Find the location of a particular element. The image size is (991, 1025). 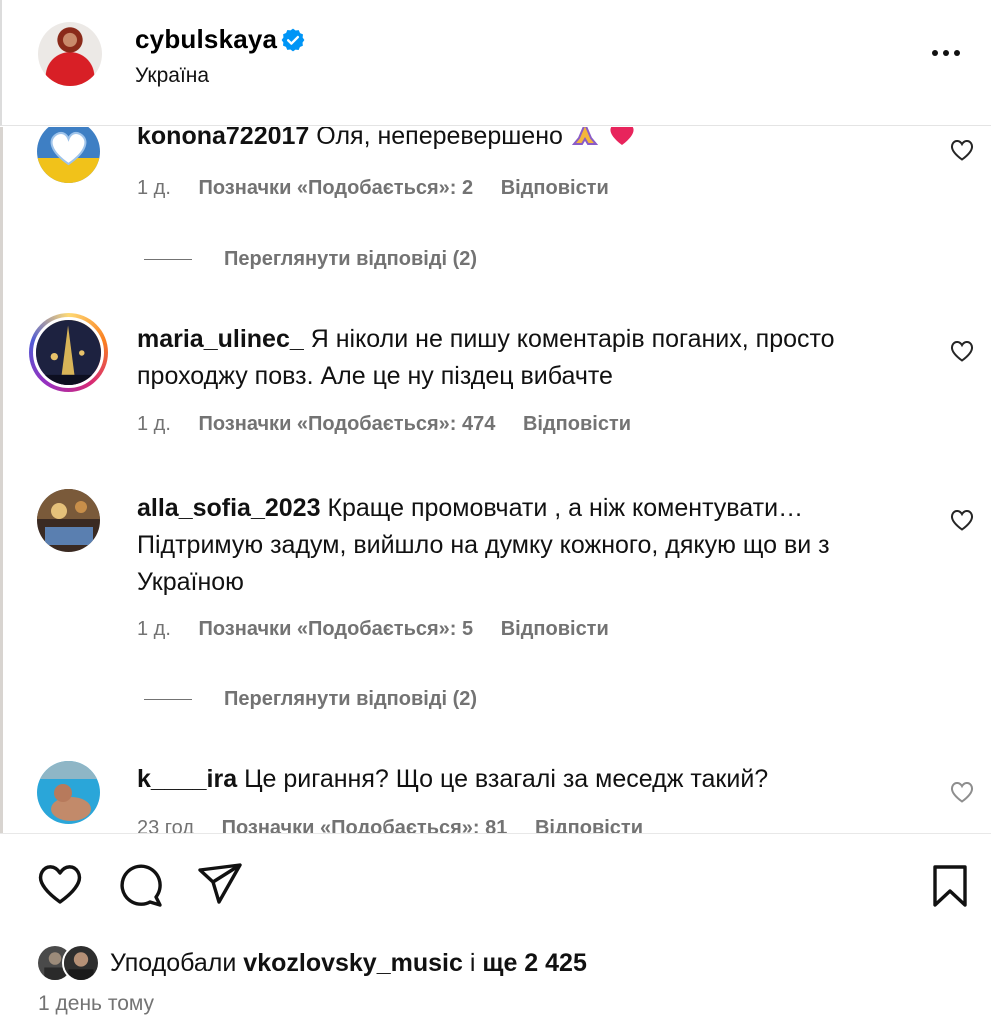

comment-text: konona722017 Оля, неперевершено is located at coordinates (532, 141).